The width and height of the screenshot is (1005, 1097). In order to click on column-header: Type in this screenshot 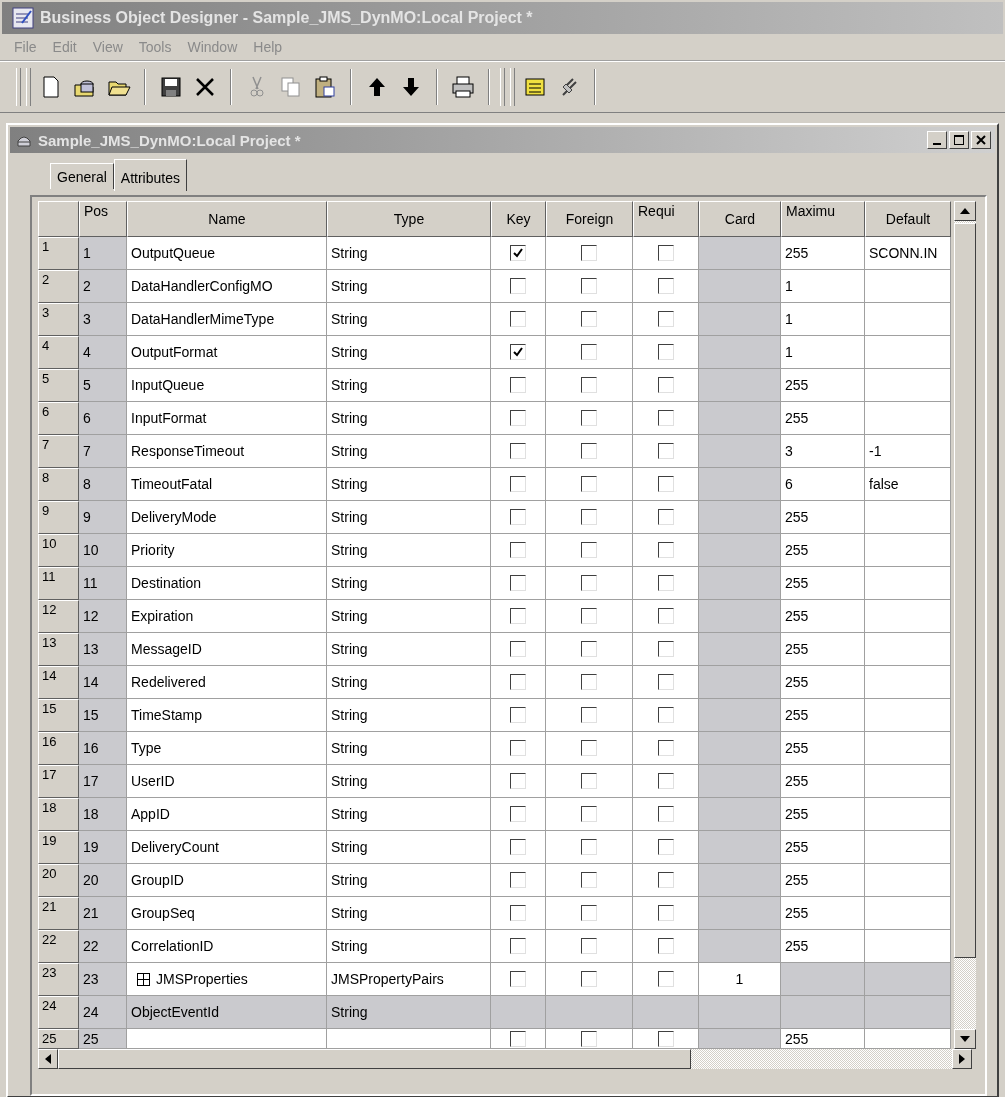, I will do `click(409, 219)`.